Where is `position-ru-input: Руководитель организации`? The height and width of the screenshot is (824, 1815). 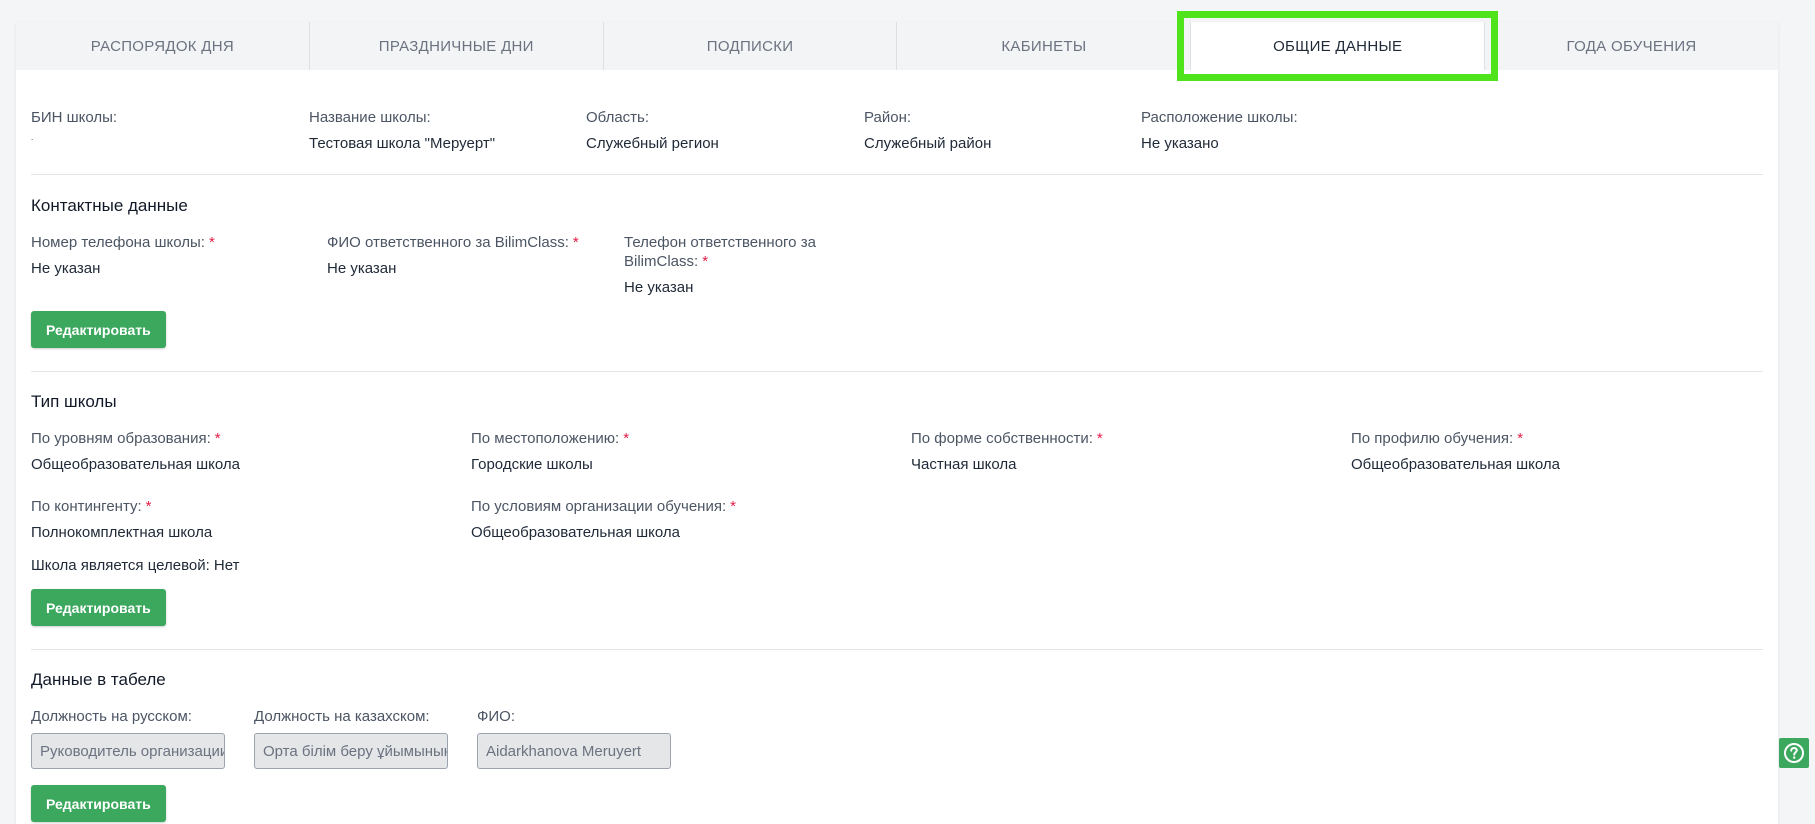
position-ru-input: Руководитель организации is located at coordinates (128, 751).